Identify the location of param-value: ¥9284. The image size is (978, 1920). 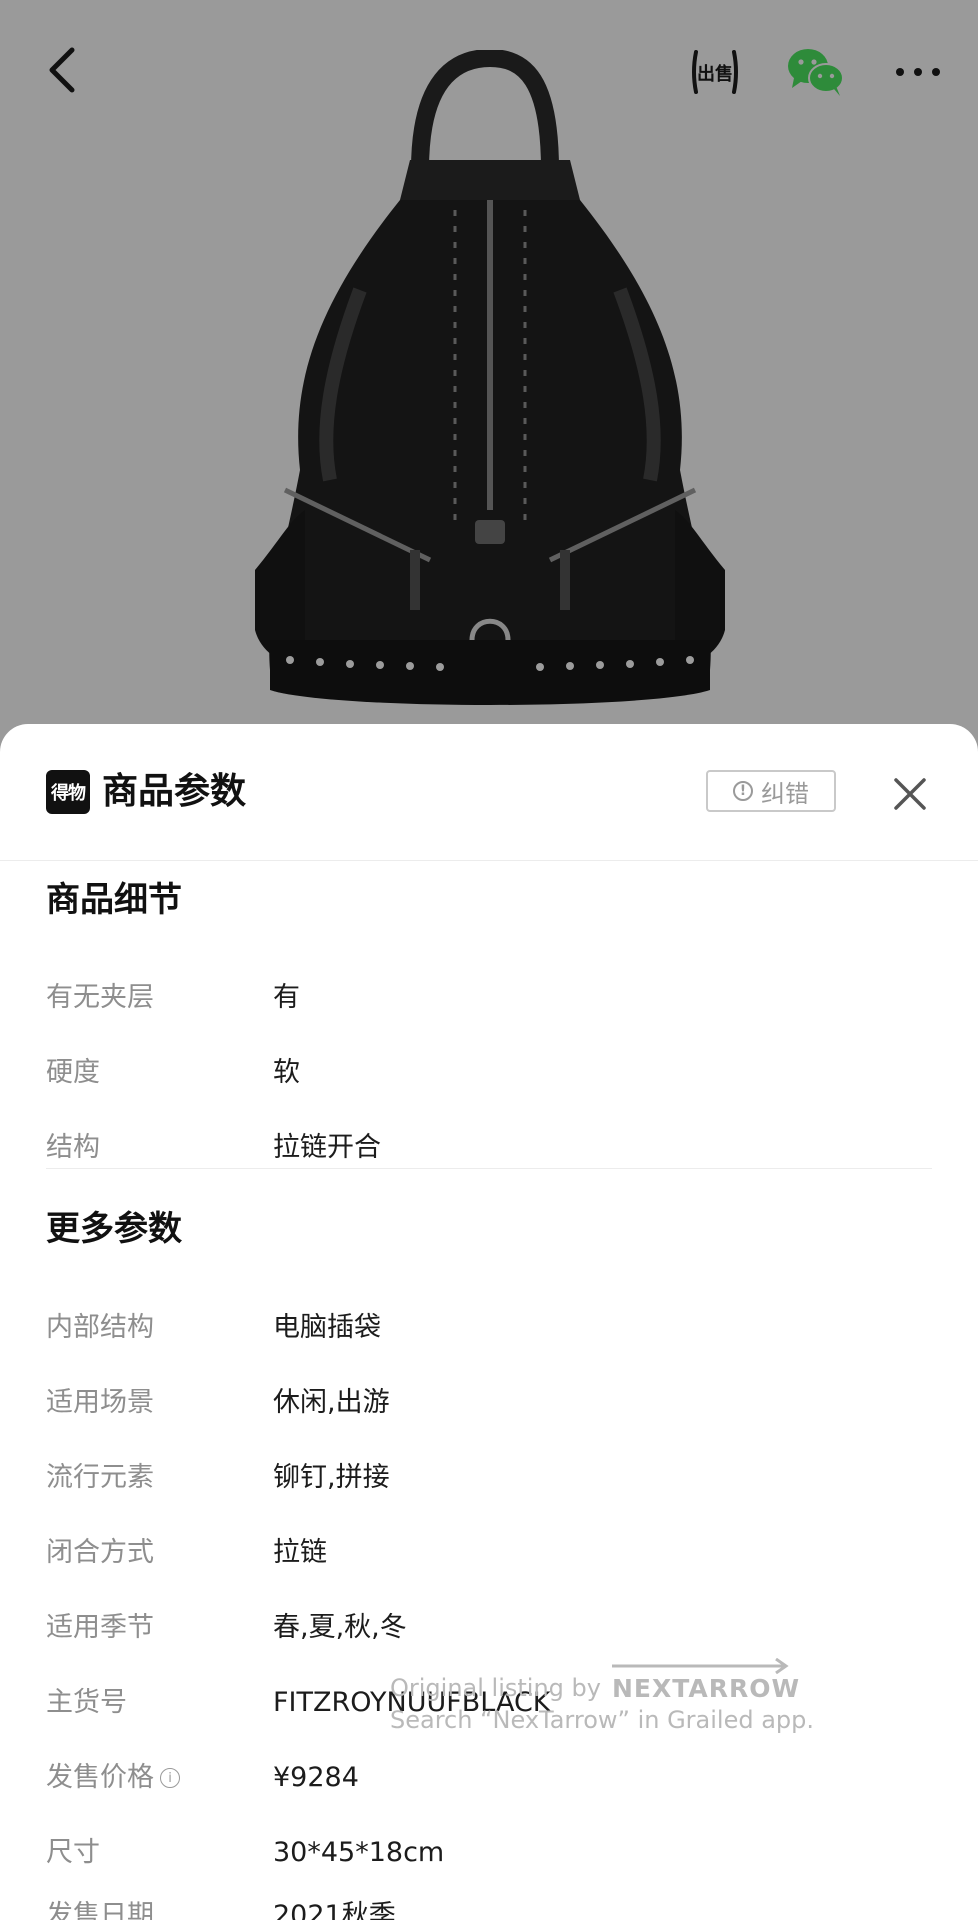
(316, 1777).